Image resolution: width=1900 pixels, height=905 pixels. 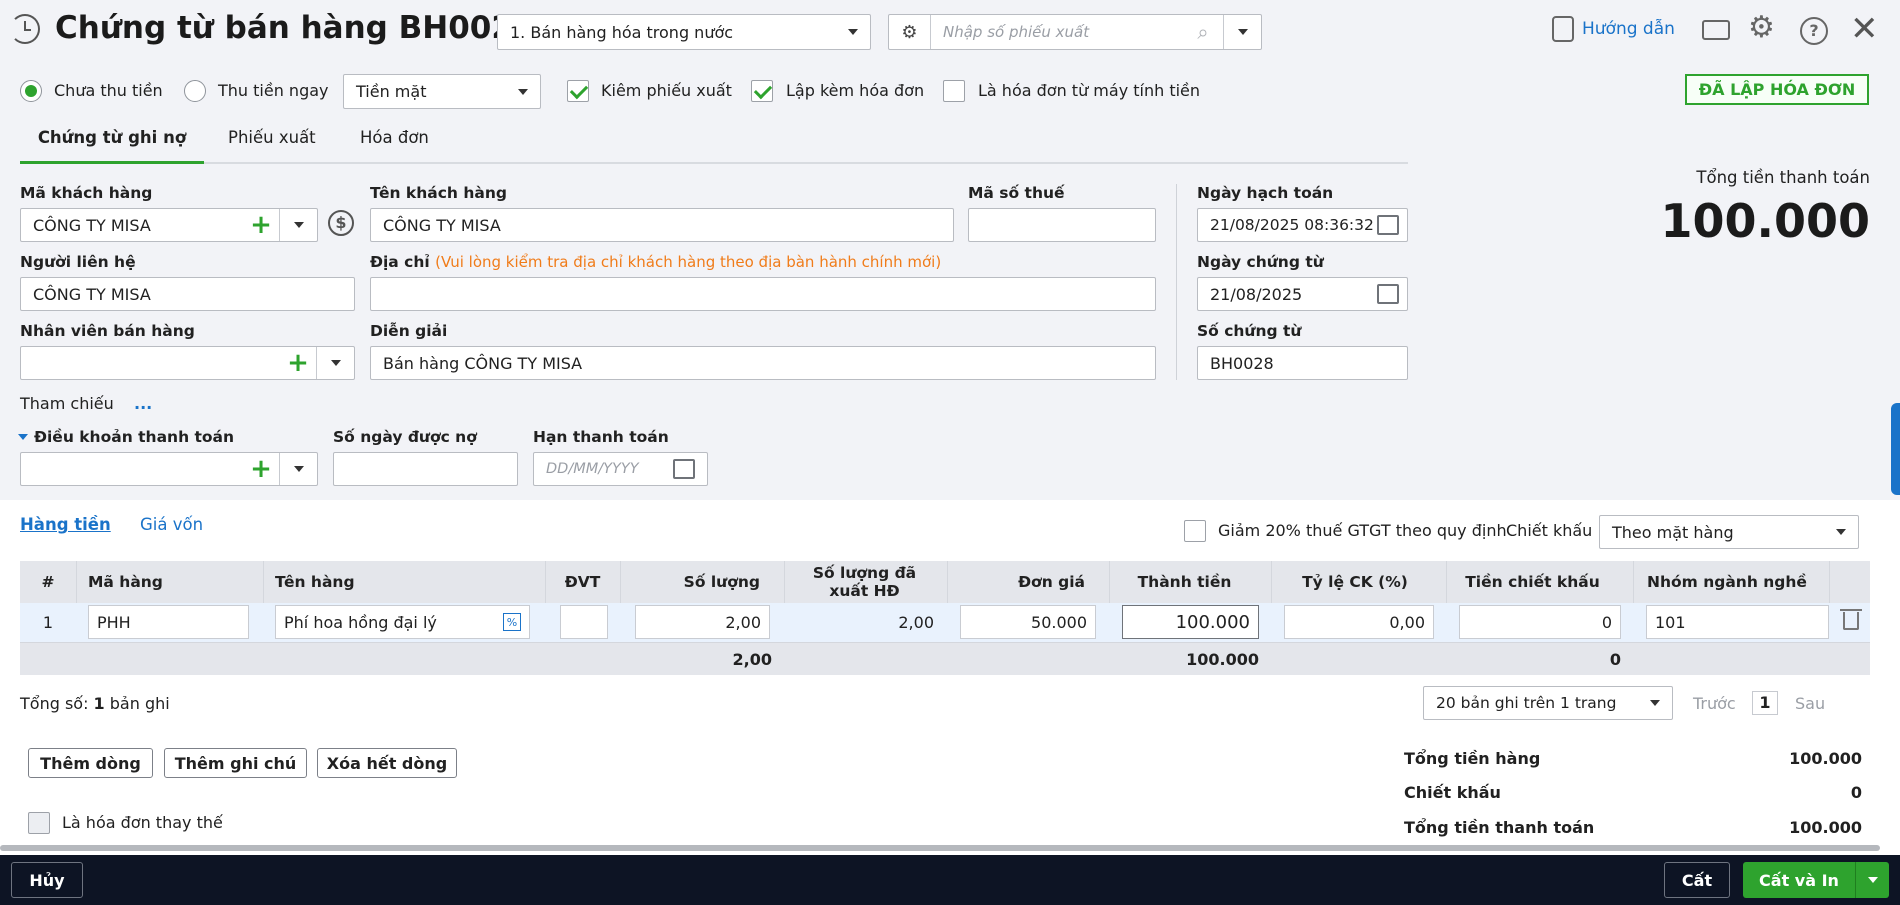 I want to click on tab-debit-voucher: Chứng từ ghi nợ, so click(x=112, y=146).